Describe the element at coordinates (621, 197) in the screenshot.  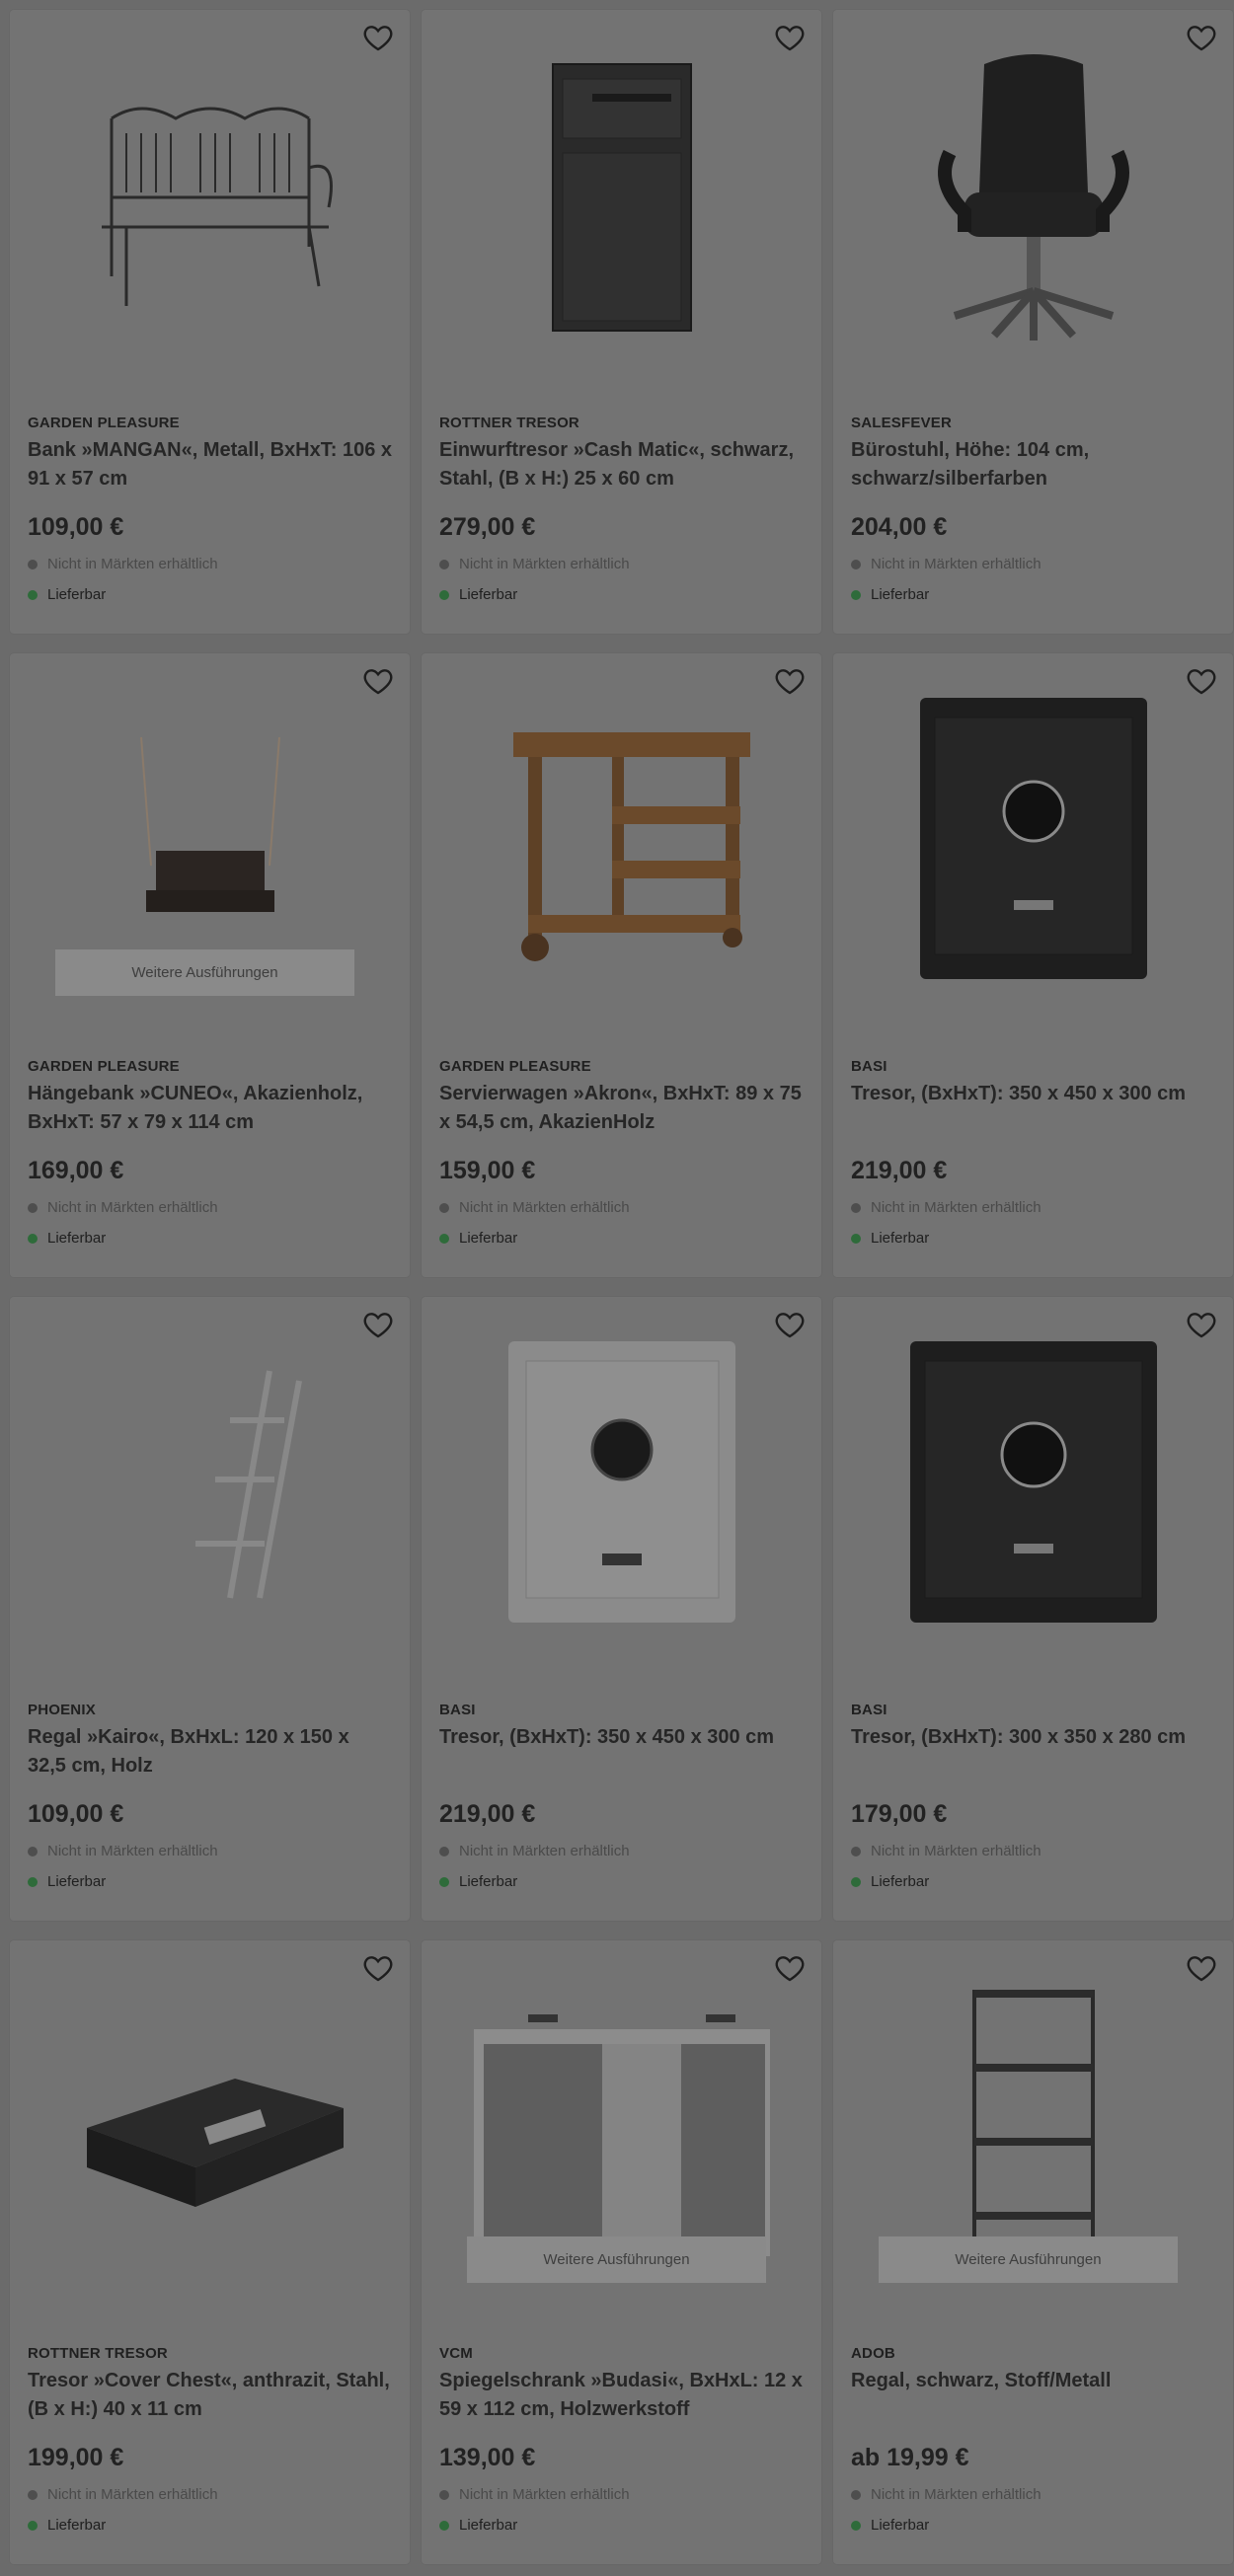
I see `deposit-safe-image` at that location.